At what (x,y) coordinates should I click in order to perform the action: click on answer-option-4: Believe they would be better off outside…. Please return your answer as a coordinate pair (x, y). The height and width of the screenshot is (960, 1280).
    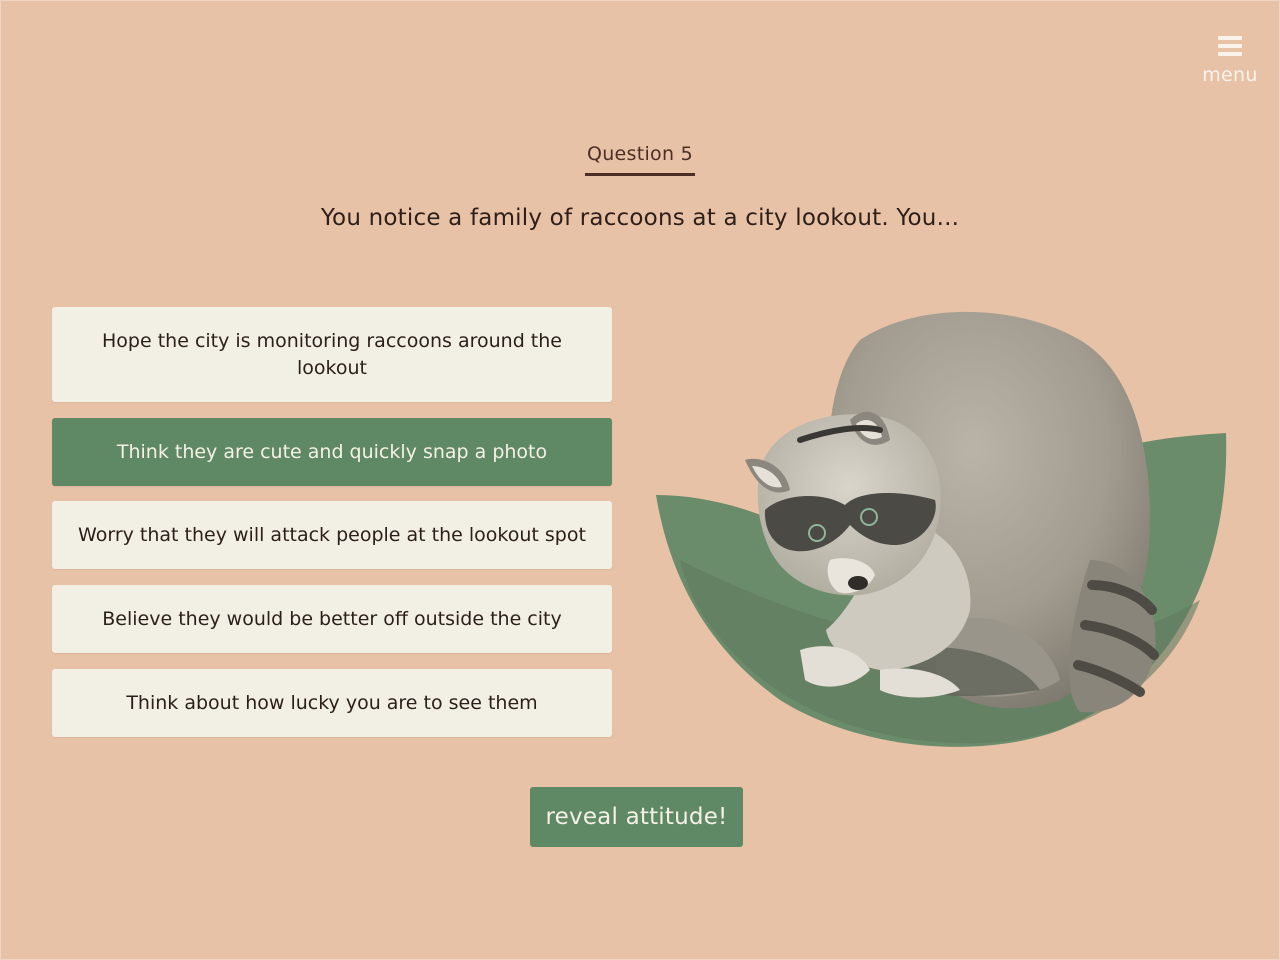
    Looking at the image, I should click on (332, 619).